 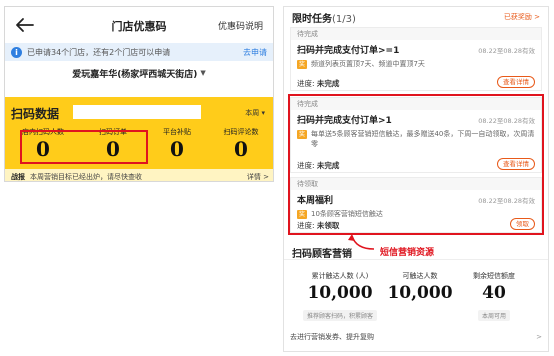 What do you see at coordinates (255, 113) in the screenshot?
I see `range-selector: 本周 ▾` at bounding box center [255, 113].